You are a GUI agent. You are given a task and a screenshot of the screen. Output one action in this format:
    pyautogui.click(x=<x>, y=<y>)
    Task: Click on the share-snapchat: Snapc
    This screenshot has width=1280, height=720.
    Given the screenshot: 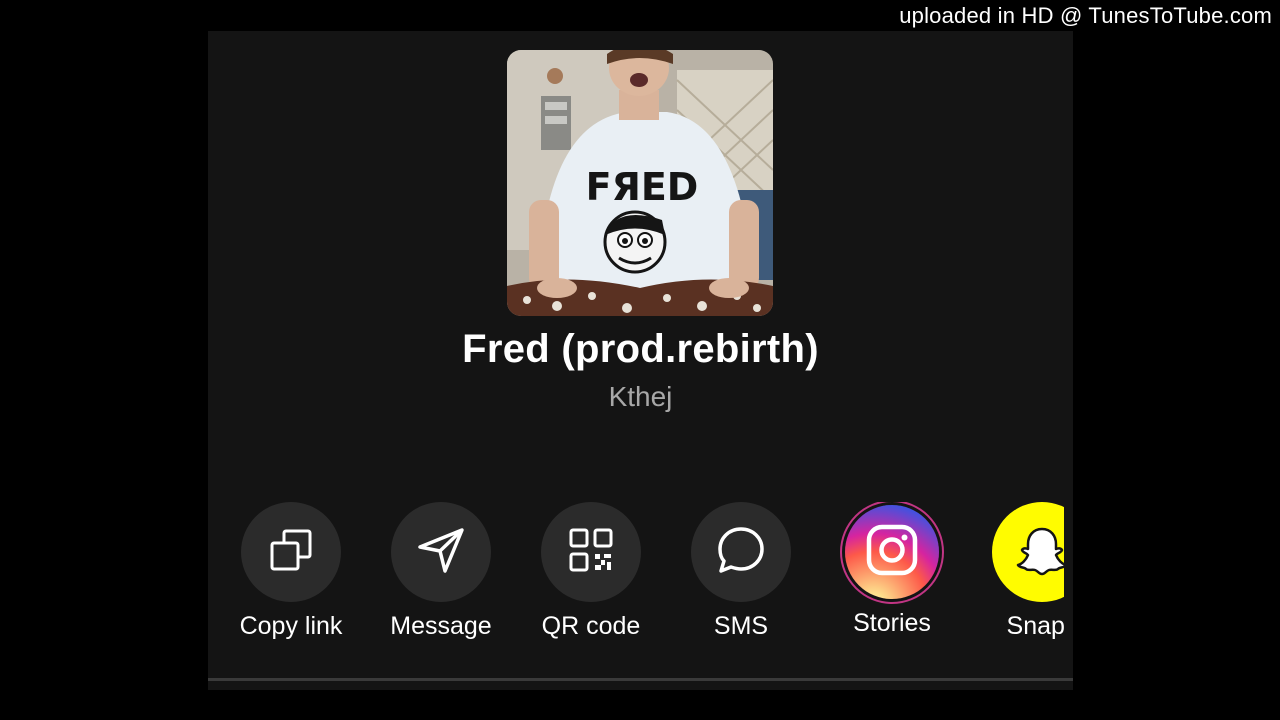 What is the action you would take?
    pyautogui.click(x=1018, y=571)
    